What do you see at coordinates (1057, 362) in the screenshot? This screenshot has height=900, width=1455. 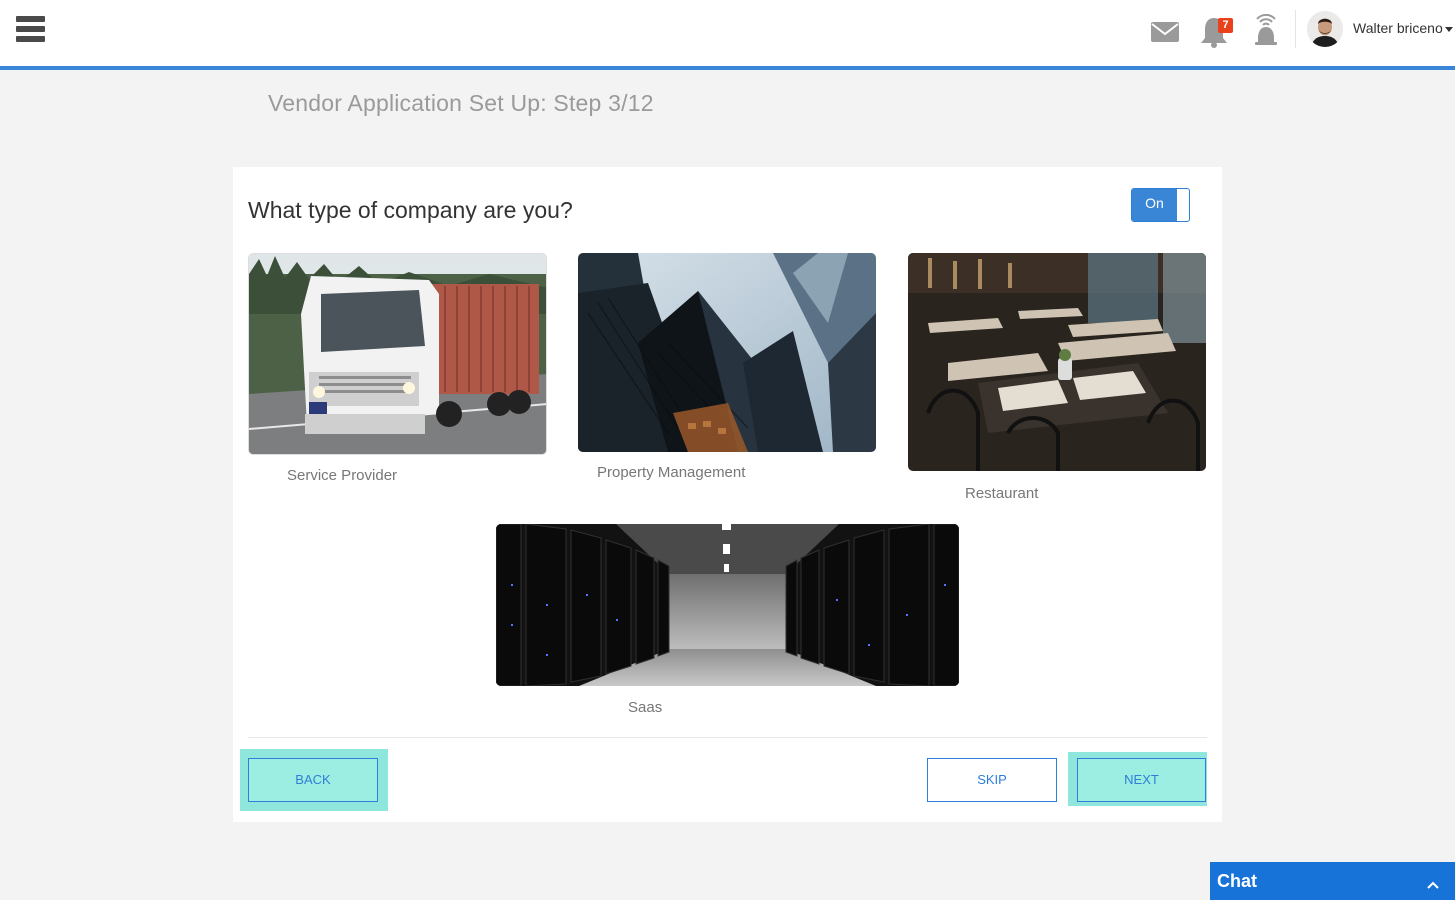 I see `restaurant-image` at bounding box center [1057, 362].